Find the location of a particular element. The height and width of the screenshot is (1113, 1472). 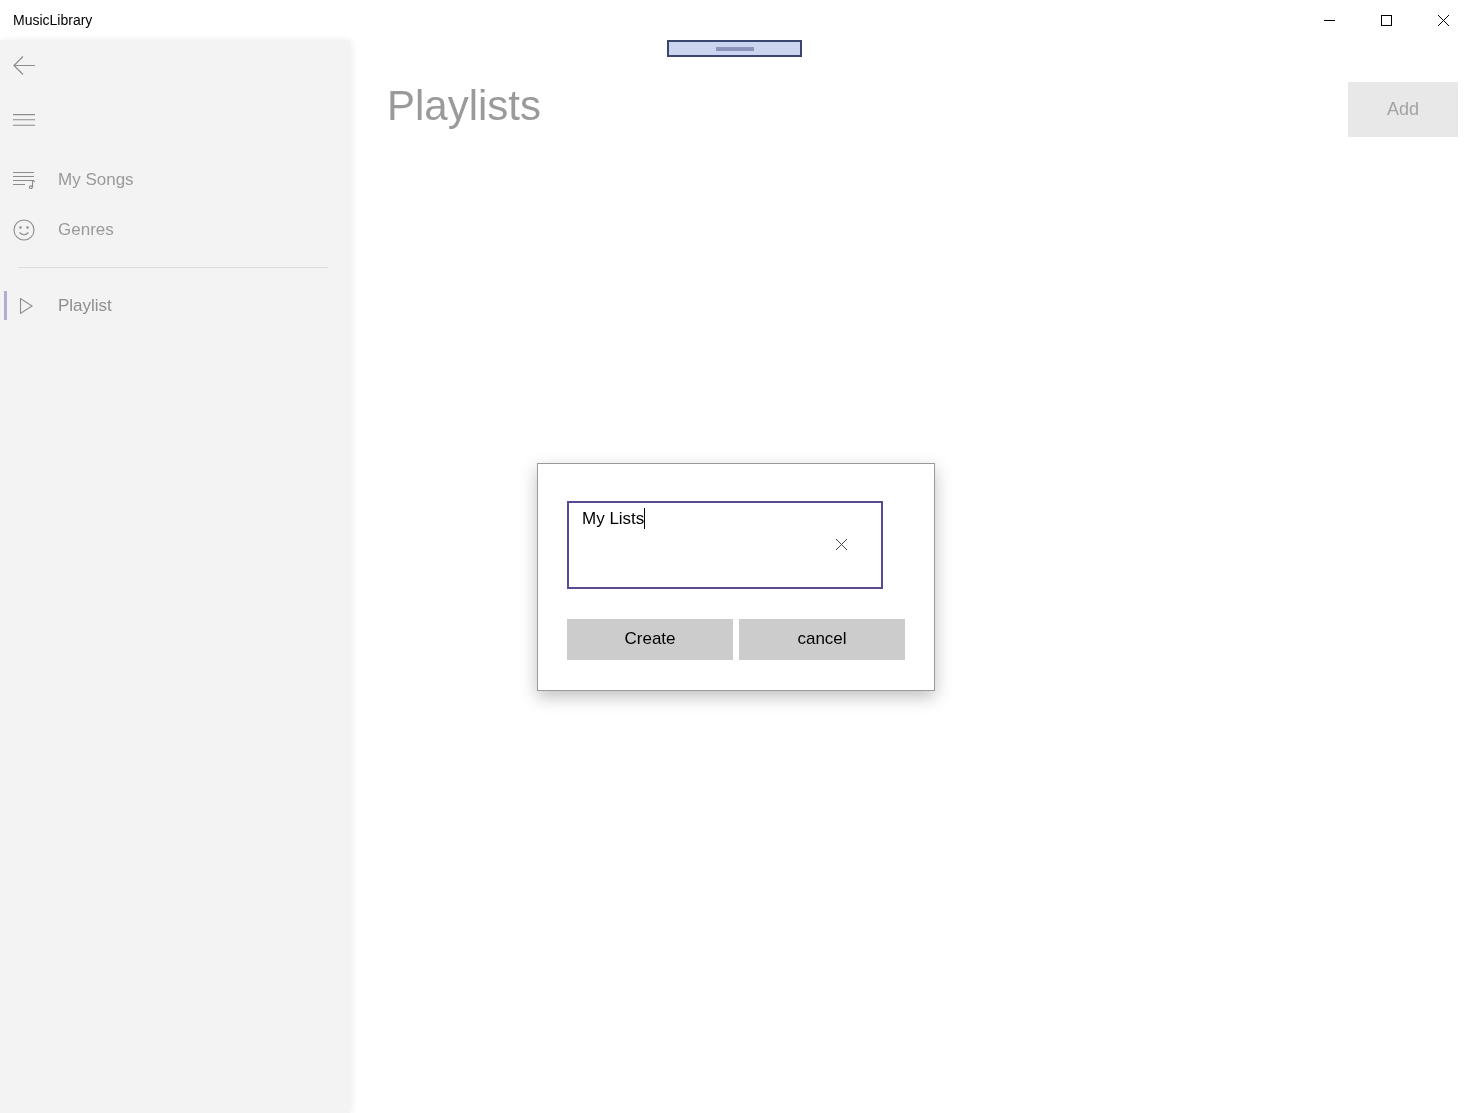

window-title: MusicLibrary is located at coordinates (53, 20).